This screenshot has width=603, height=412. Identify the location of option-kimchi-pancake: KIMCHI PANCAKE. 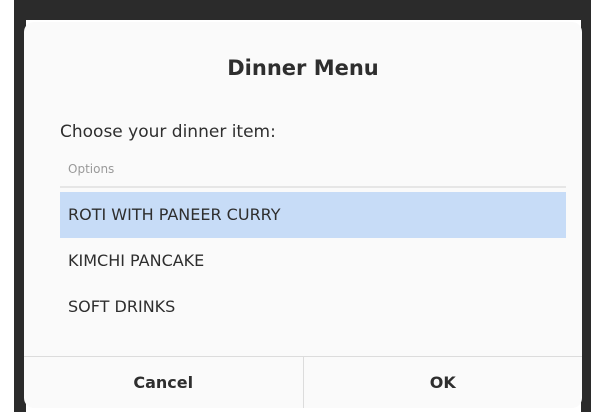
(313, 261).